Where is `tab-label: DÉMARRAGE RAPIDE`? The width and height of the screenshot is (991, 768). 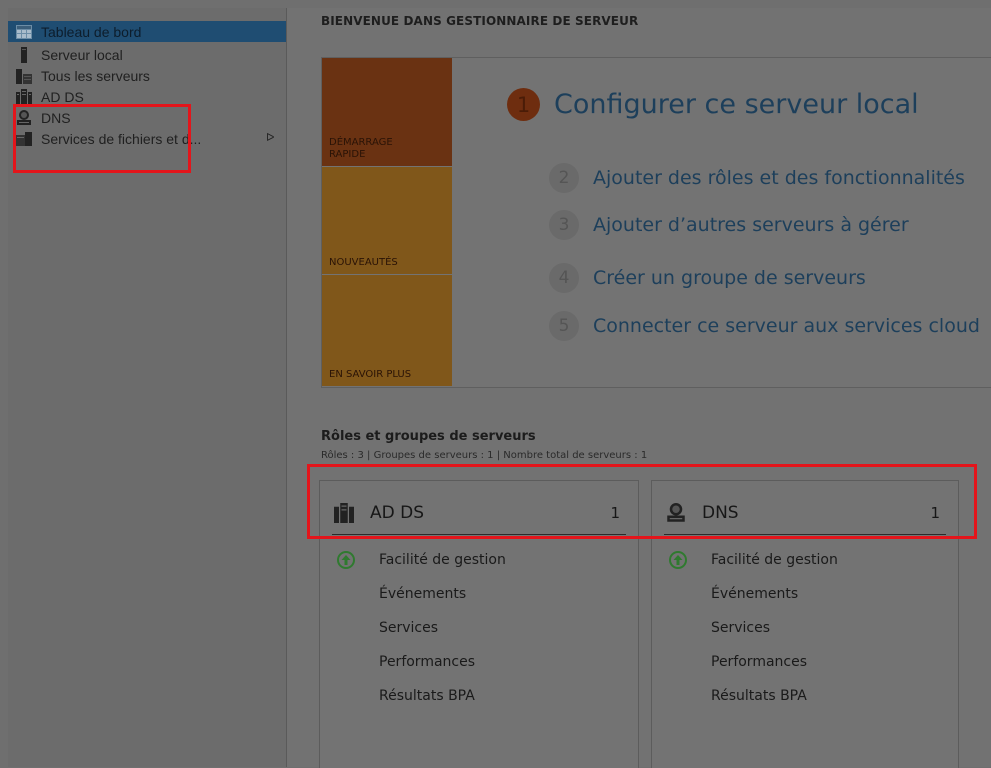 tab-label: DÉMARRAGE RAPIDE is located at coordinates (361, 148).